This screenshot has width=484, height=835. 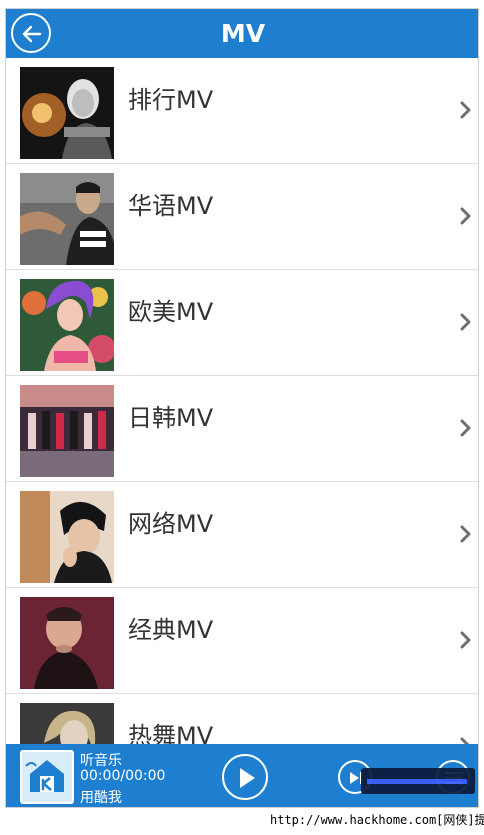 I want to click on mv-category-label: 排行MV, so click(x=171, y=100).